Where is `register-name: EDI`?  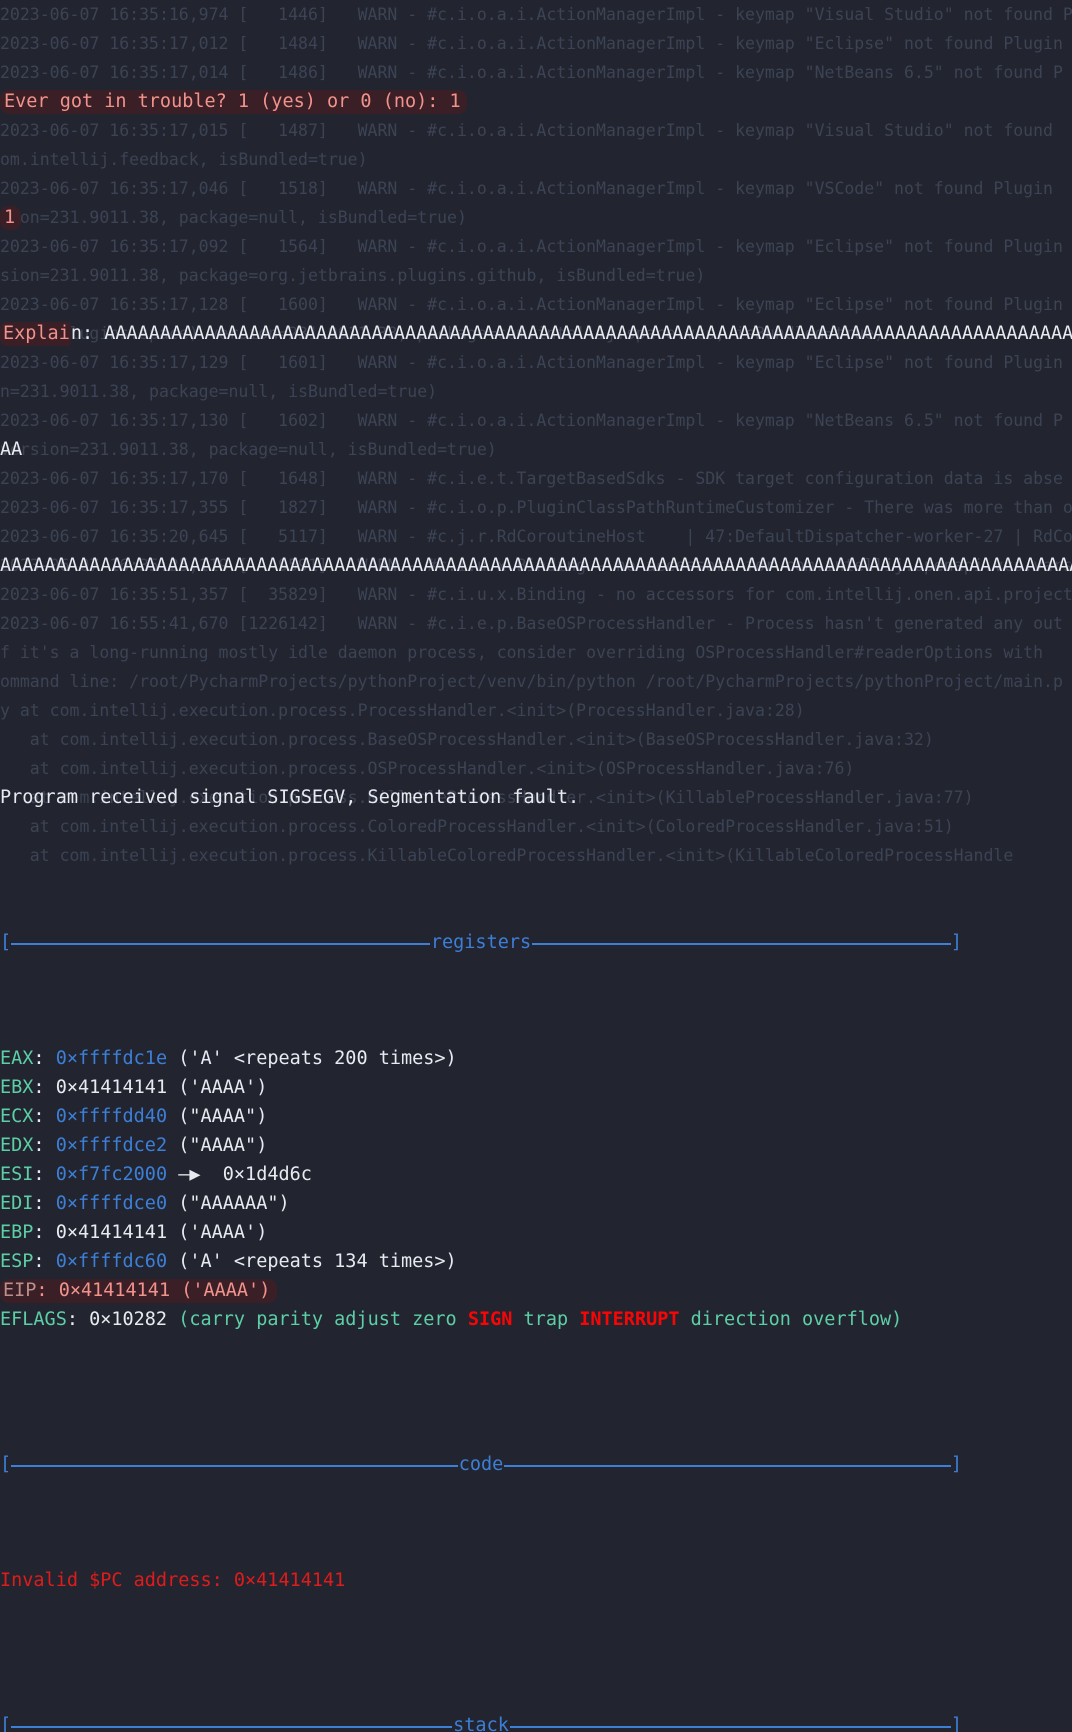
register-name: EDI is located at coordinates (17, 1203).